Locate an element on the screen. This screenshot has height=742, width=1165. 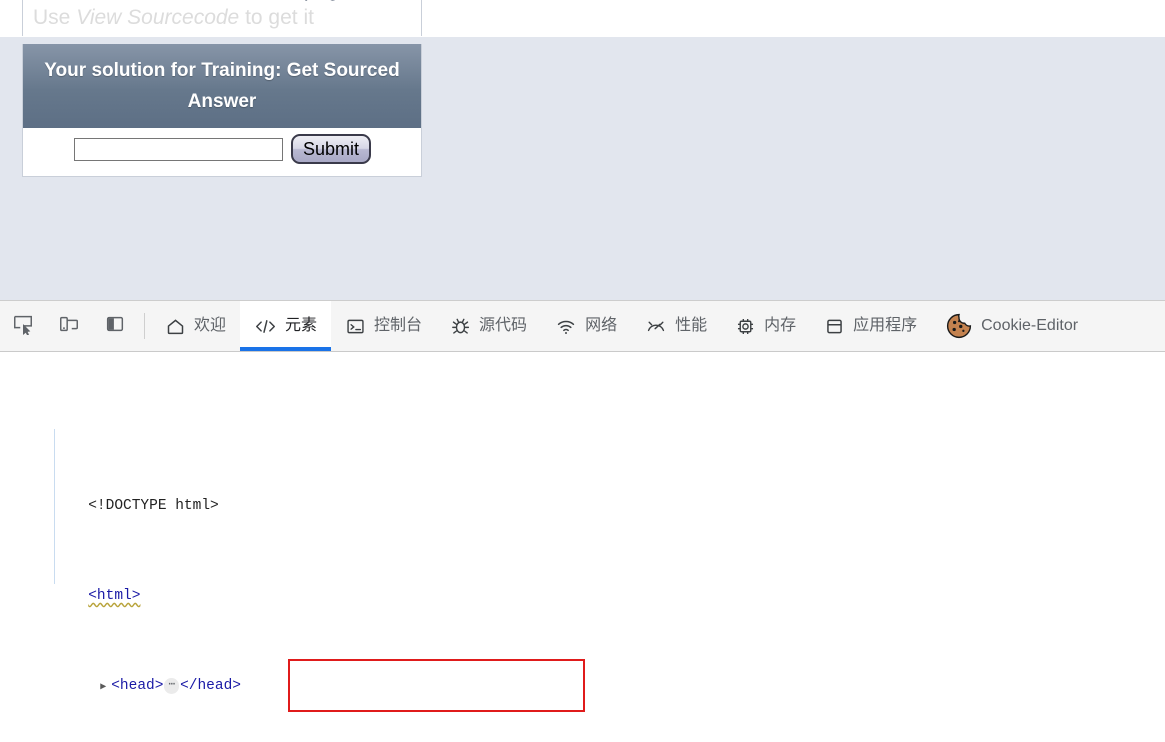
console-terminal-icon is located at coordinates (355, 326).